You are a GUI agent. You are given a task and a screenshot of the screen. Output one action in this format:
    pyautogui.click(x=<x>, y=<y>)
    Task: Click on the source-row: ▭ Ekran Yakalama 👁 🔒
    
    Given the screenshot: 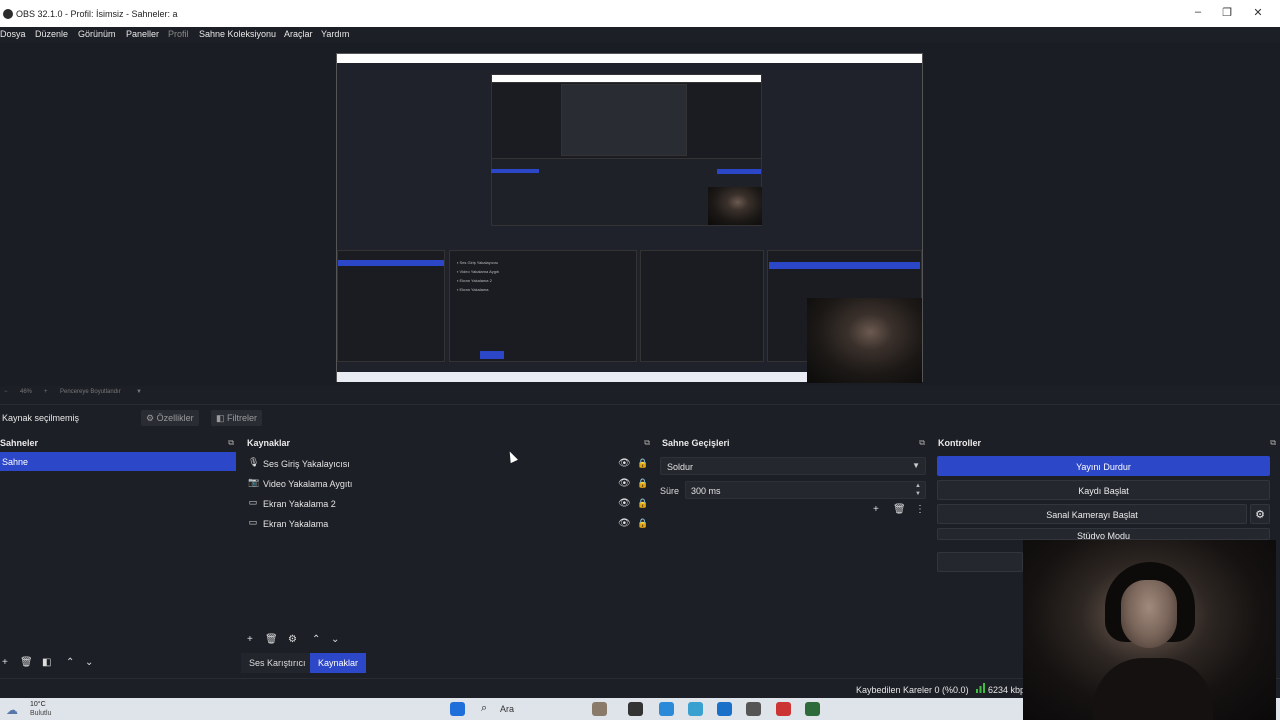 What is the action you would take?
    pyautogui.click(x=448, y=524)
    